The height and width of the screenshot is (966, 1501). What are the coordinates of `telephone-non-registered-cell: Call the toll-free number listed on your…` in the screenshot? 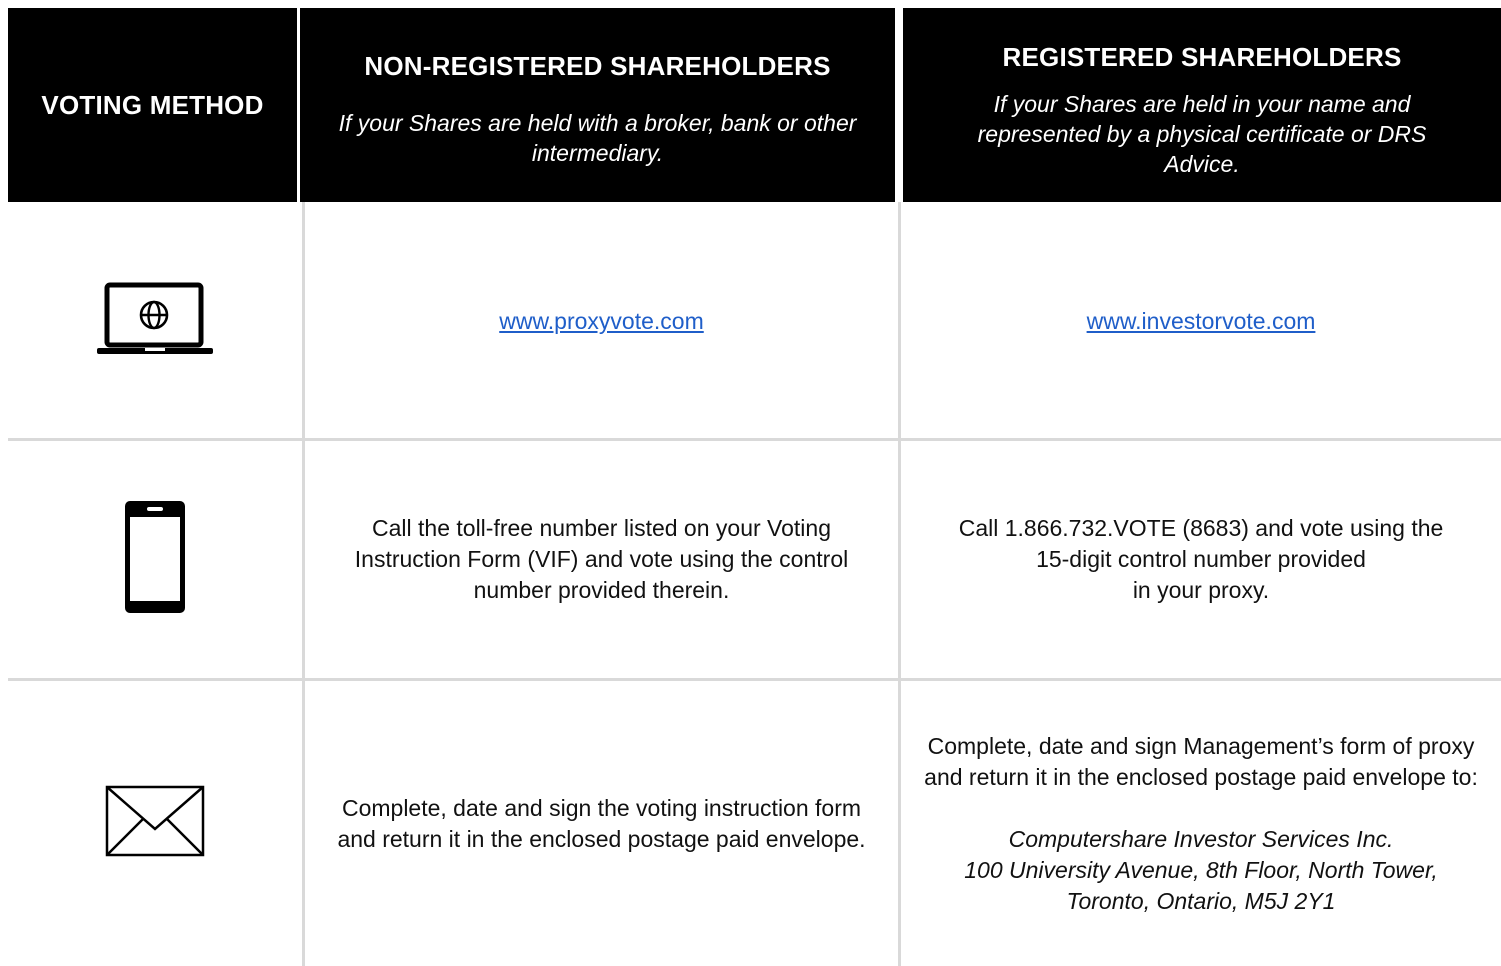 It's located at (601, 559).